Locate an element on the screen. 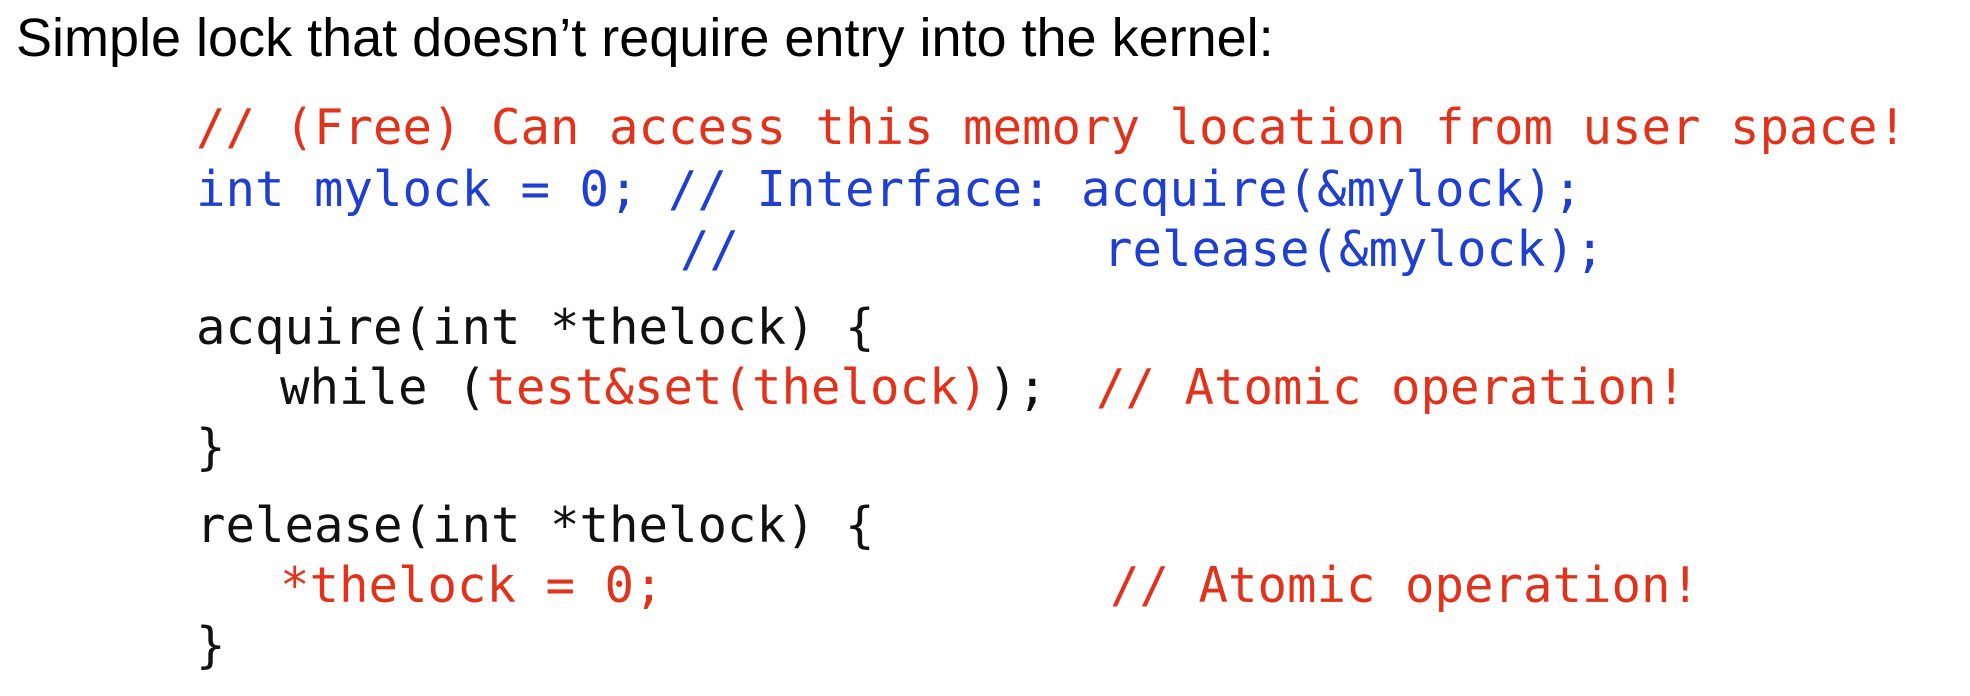  code-line-release-close: } is located at coordinates (211, 645).